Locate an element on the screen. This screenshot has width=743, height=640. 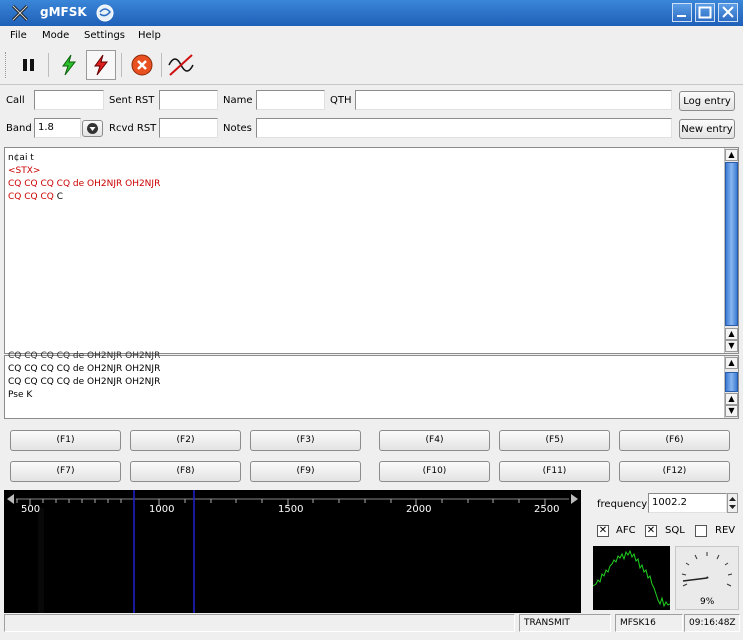
rx-last-line: CQ CQ CQ C is located at coordinates (35, 197).